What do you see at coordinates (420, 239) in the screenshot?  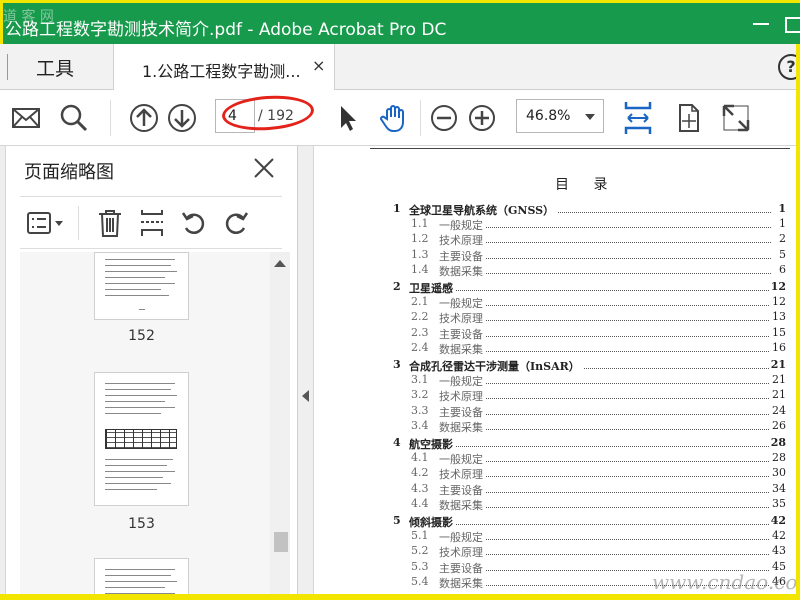 I see `toc-number: 1.2` at bounding box center [420, 239].